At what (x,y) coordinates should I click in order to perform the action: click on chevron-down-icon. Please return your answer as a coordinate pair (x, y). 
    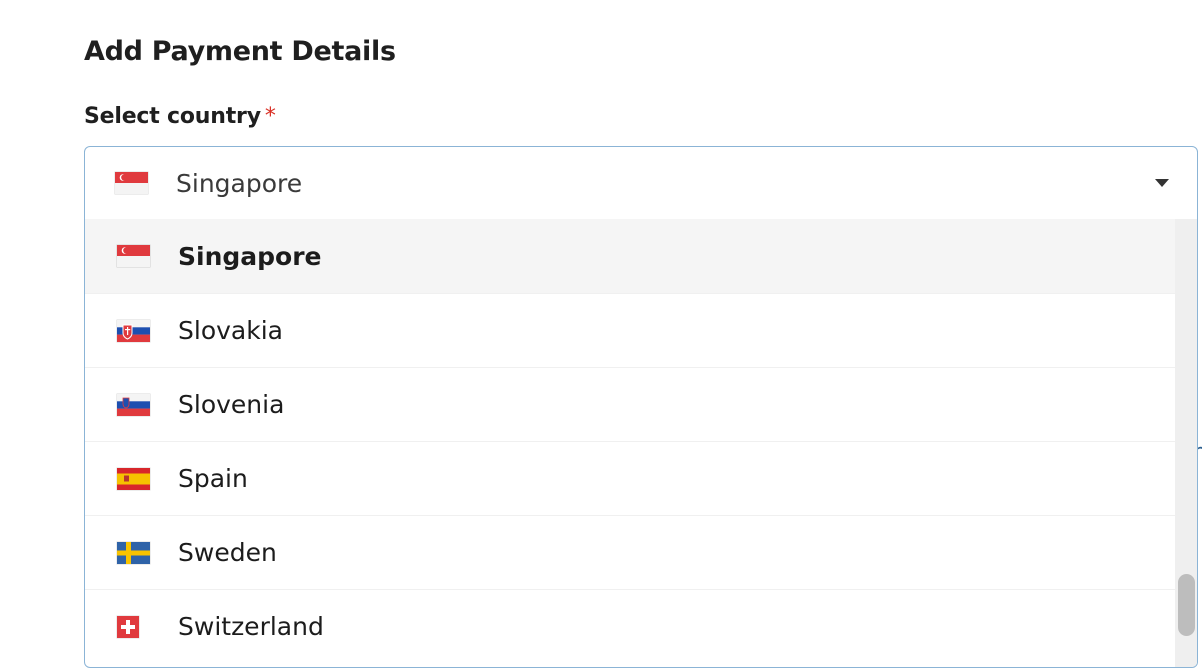
    Looking at the image, I should click on (1162, 183).